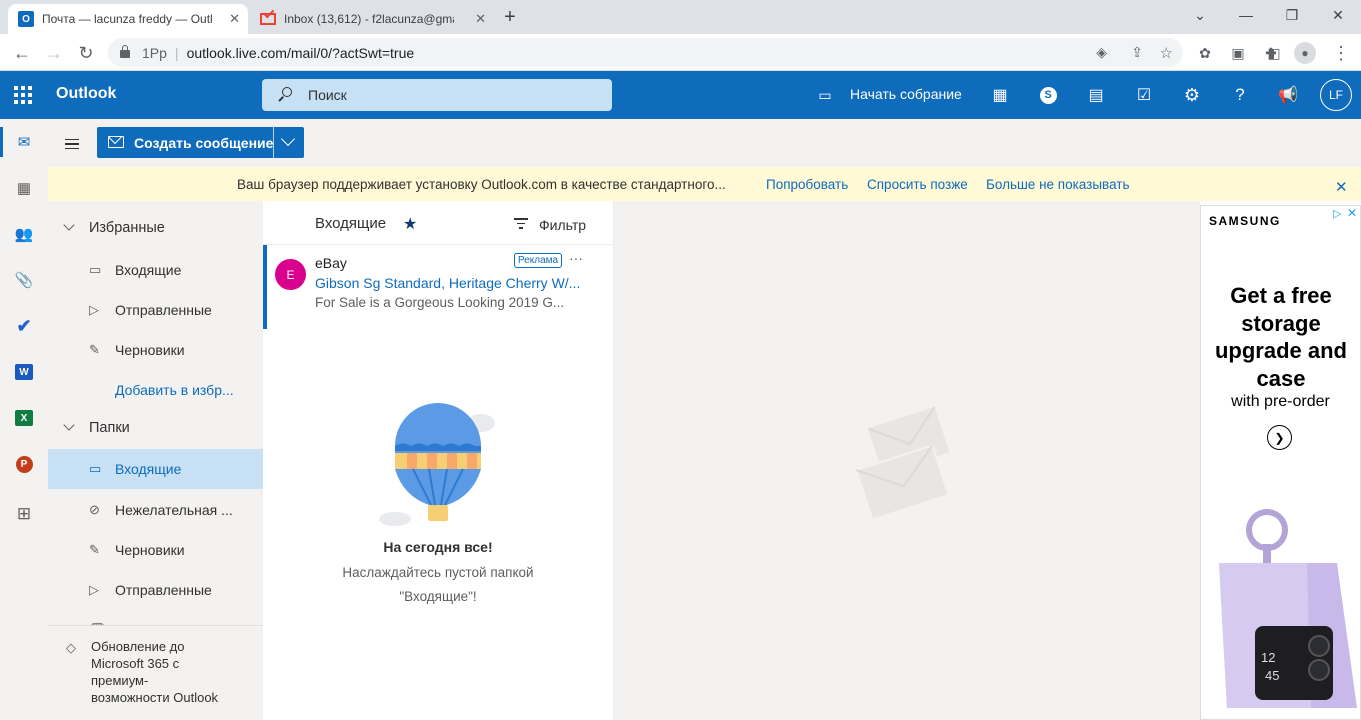 The height and width of the screenshot is (720, 1361). I want to click on people-icon: 👥, so click(24, 234).